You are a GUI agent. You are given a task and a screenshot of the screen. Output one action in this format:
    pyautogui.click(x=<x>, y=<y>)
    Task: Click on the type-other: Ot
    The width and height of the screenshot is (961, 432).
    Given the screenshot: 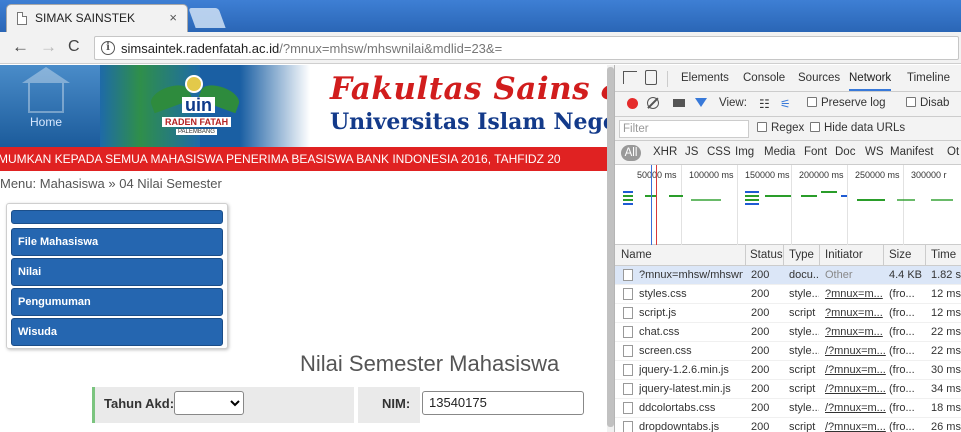 What is the action you would take?
    pyautogui.click(x=953, y=152)
    